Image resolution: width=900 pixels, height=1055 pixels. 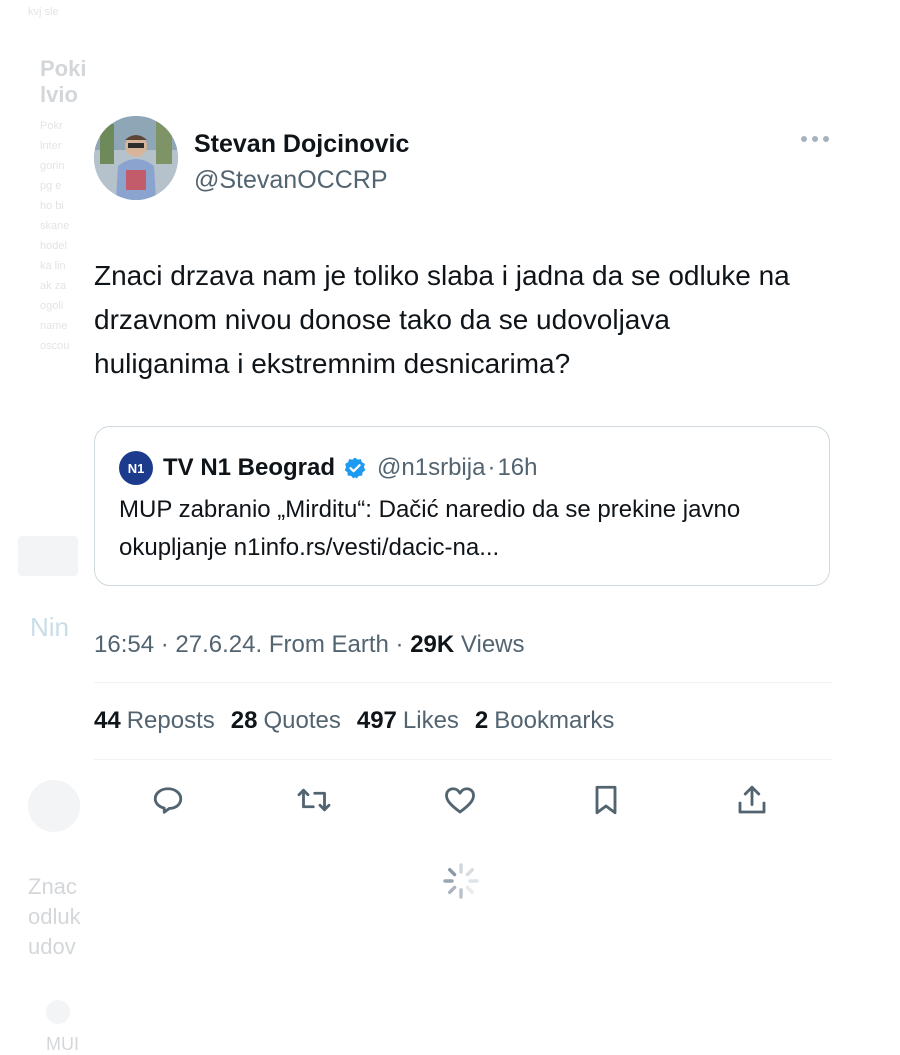 I want to click on bookmarks-count: 2, so click(x=481, y=720).